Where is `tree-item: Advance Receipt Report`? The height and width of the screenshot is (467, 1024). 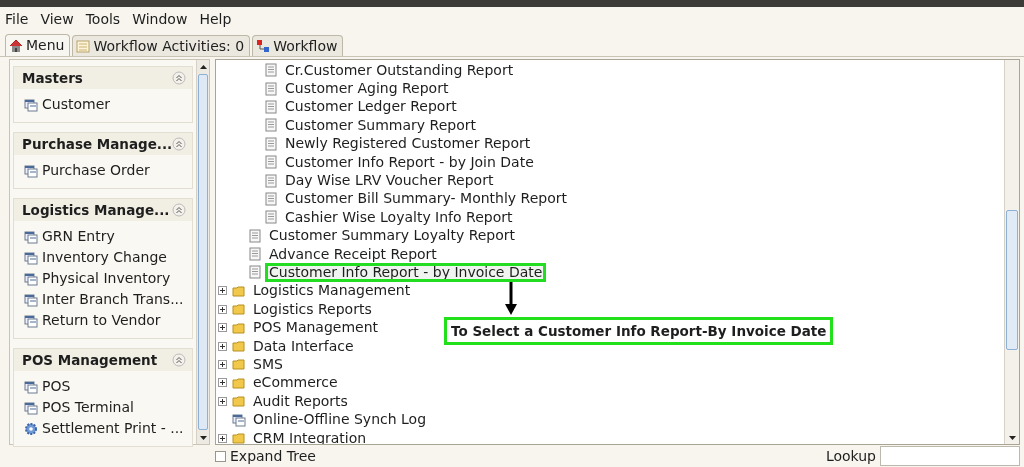 tree-item: Advance Receipt Report is located at coordinates (353, 254).